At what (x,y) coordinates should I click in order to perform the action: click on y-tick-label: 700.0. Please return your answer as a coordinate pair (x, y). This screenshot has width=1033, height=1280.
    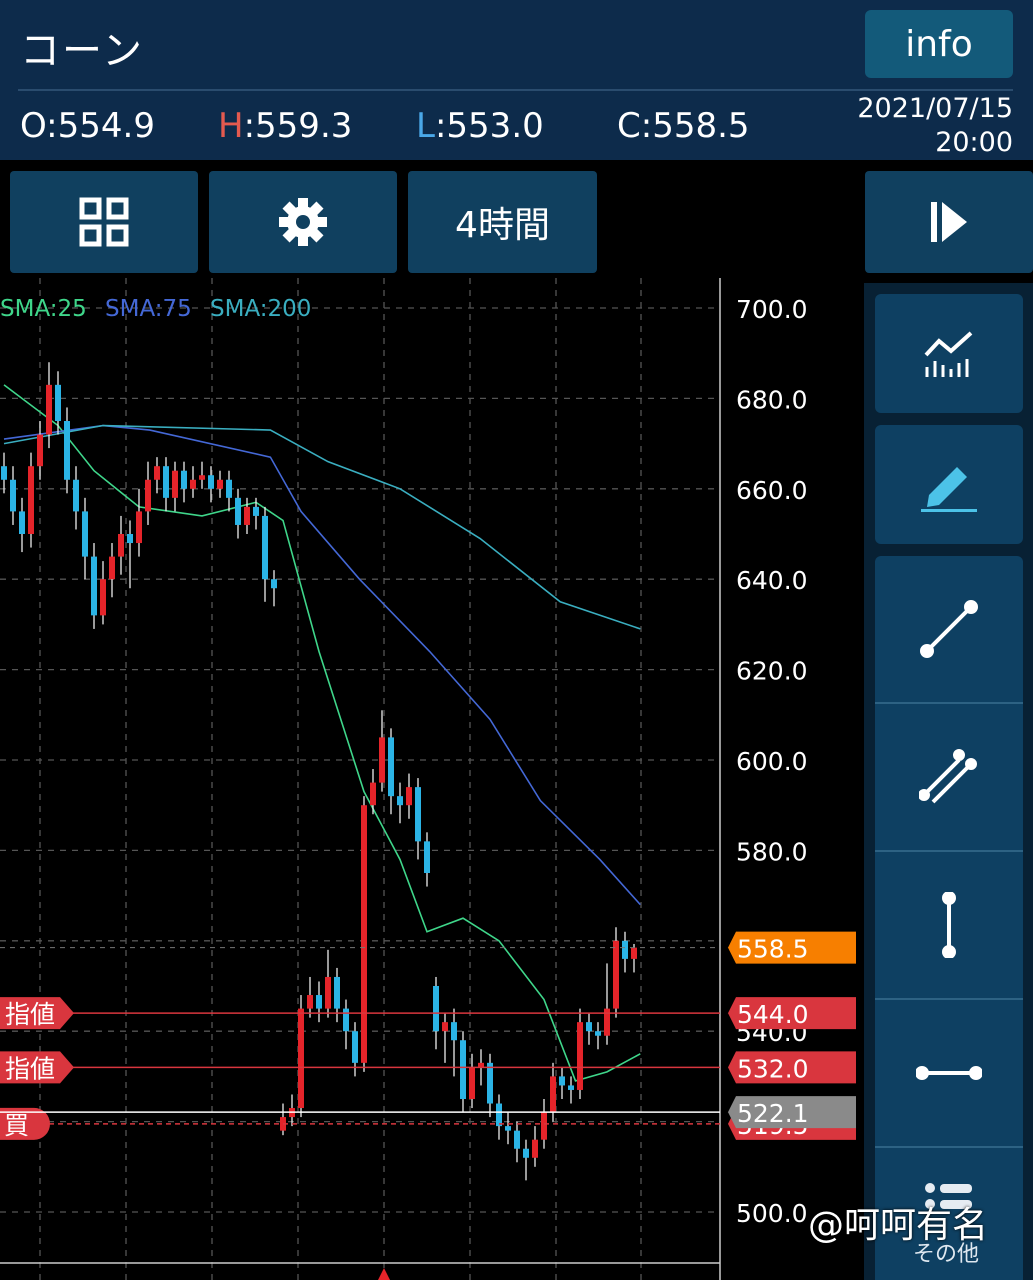
    Looking at the image, I should click on (772, 309).